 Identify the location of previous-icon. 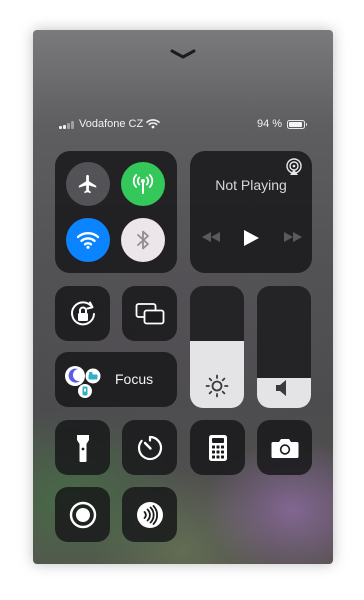
(211, 237).